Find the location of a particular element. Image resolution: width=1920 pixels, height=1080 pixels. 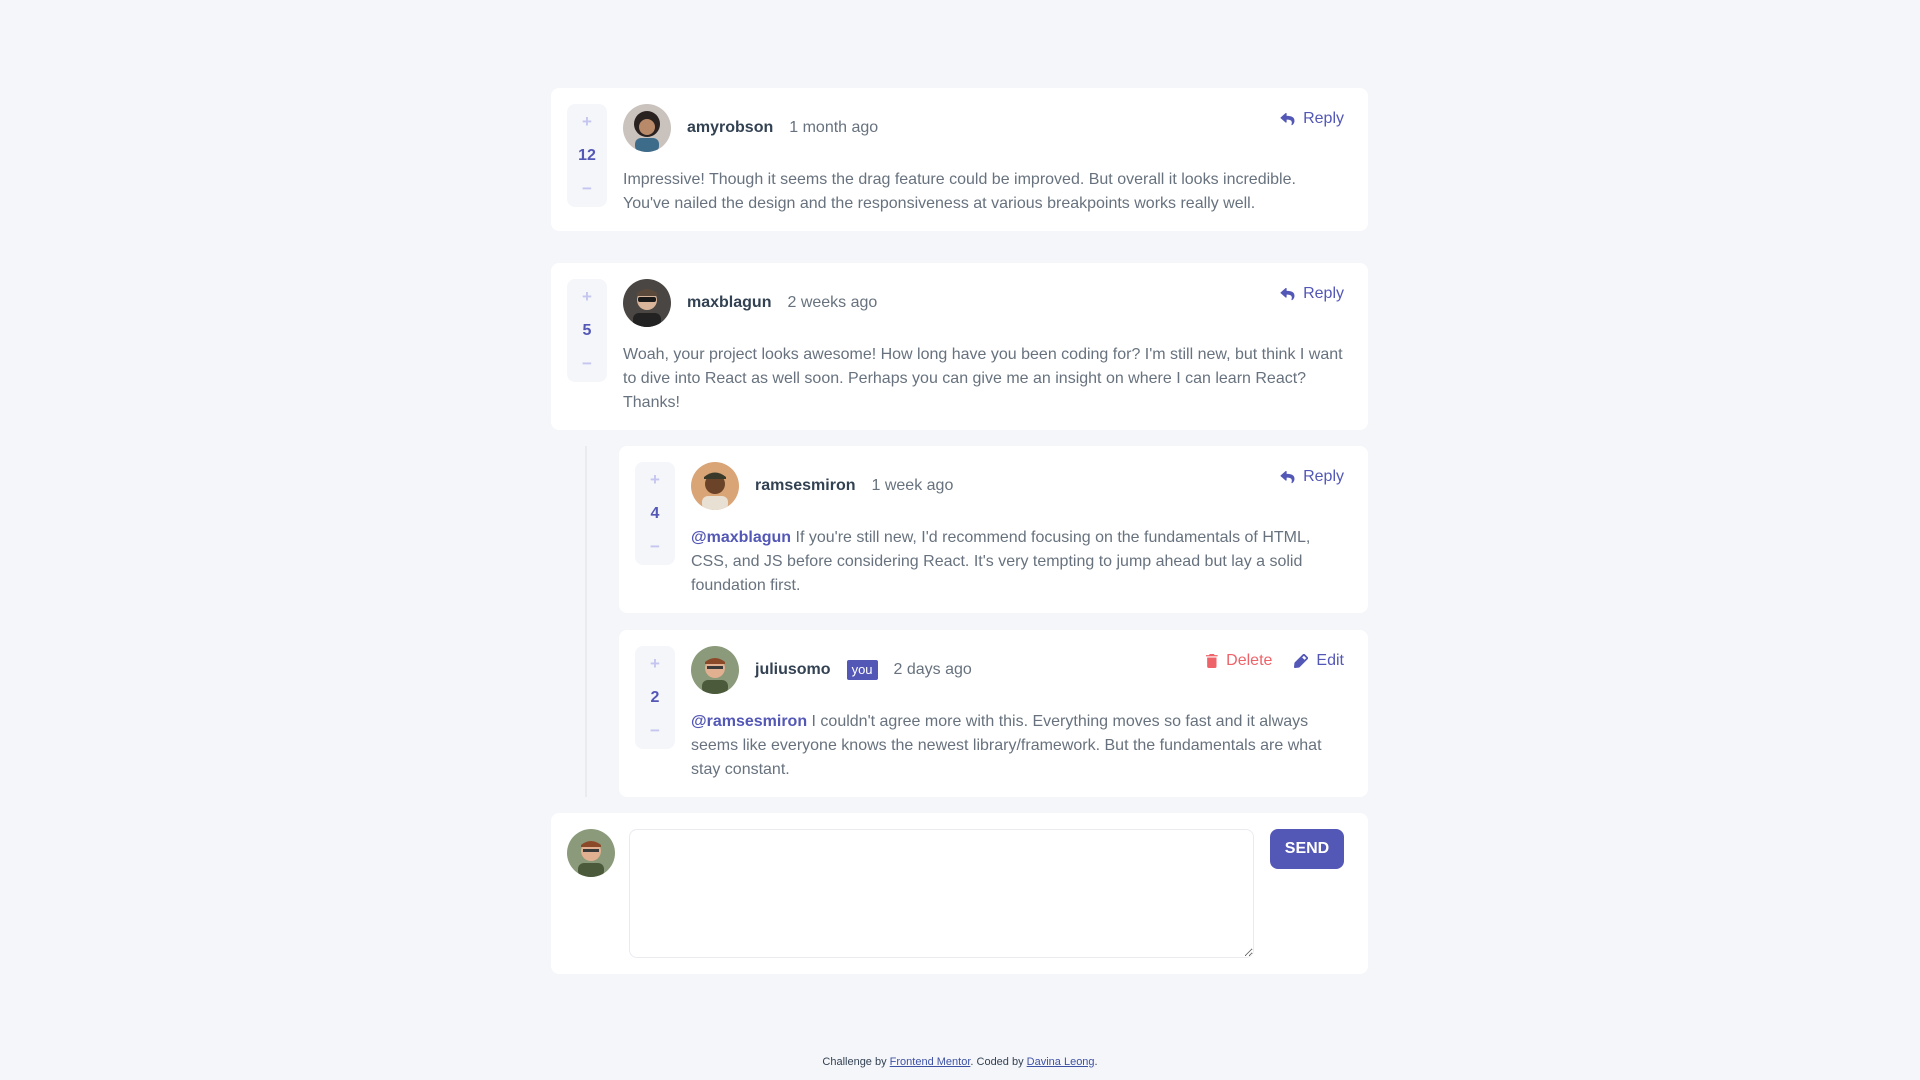

score: 5 is located at coordinates (587, 330).